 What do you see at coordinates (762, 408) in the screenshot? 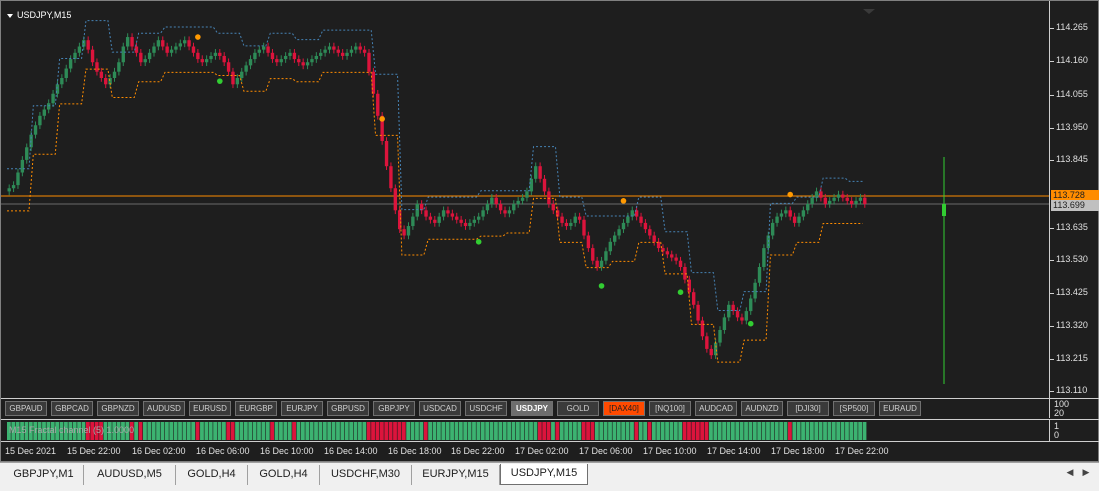
I see `symbol-button: AUDNZD` at bounding box center [762, 408].